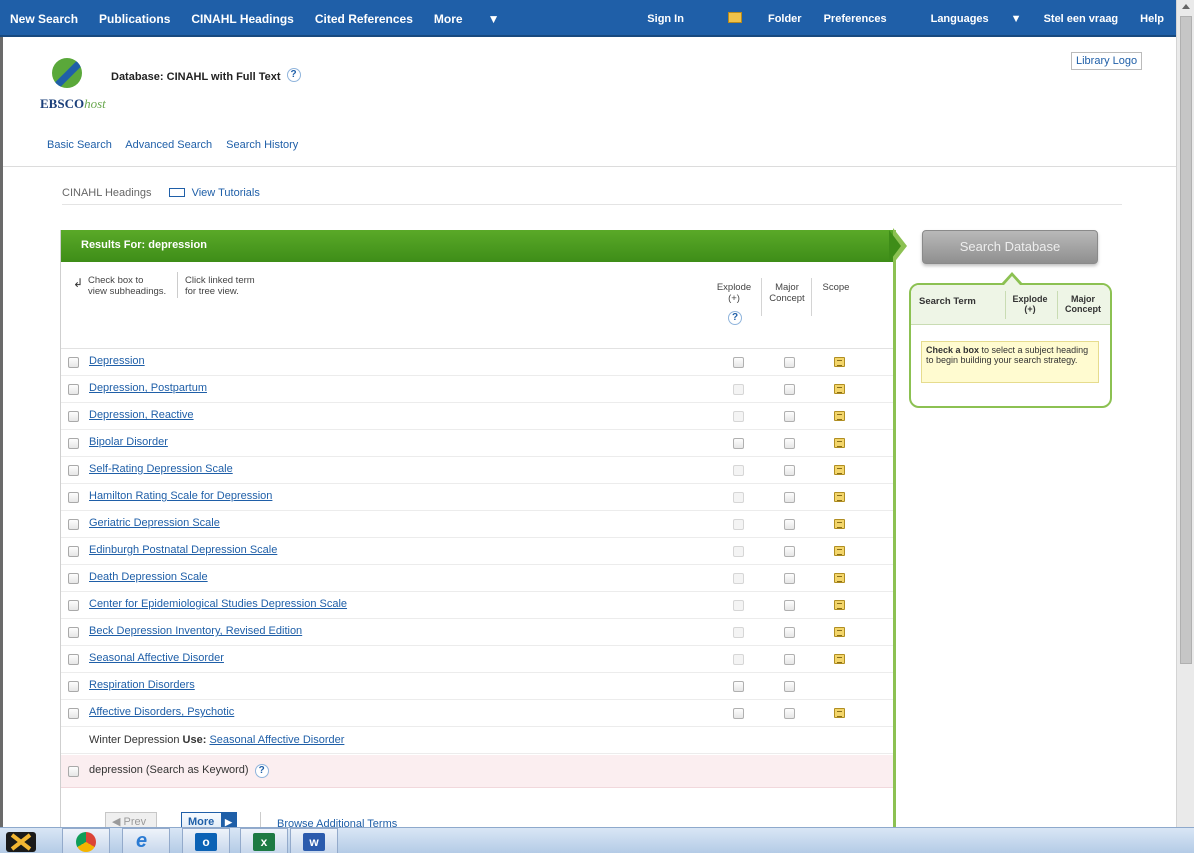 Image resolution: width=1194 pixels, height=853 pixels. What do you see at coordinates (142, 685) in the screenshot?
I see `heading-term-link: Respiration Disorders` at bounding box center [142, 685].